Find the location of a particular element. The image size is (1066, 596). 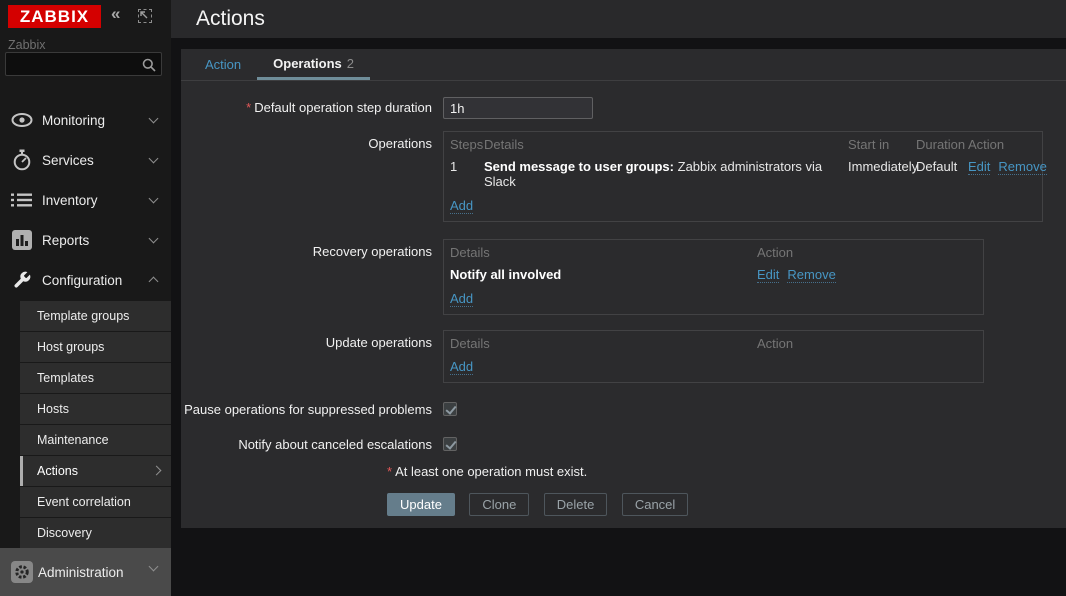

sidebar-item-inventory: Inventory is located at coordinates (85, 200).